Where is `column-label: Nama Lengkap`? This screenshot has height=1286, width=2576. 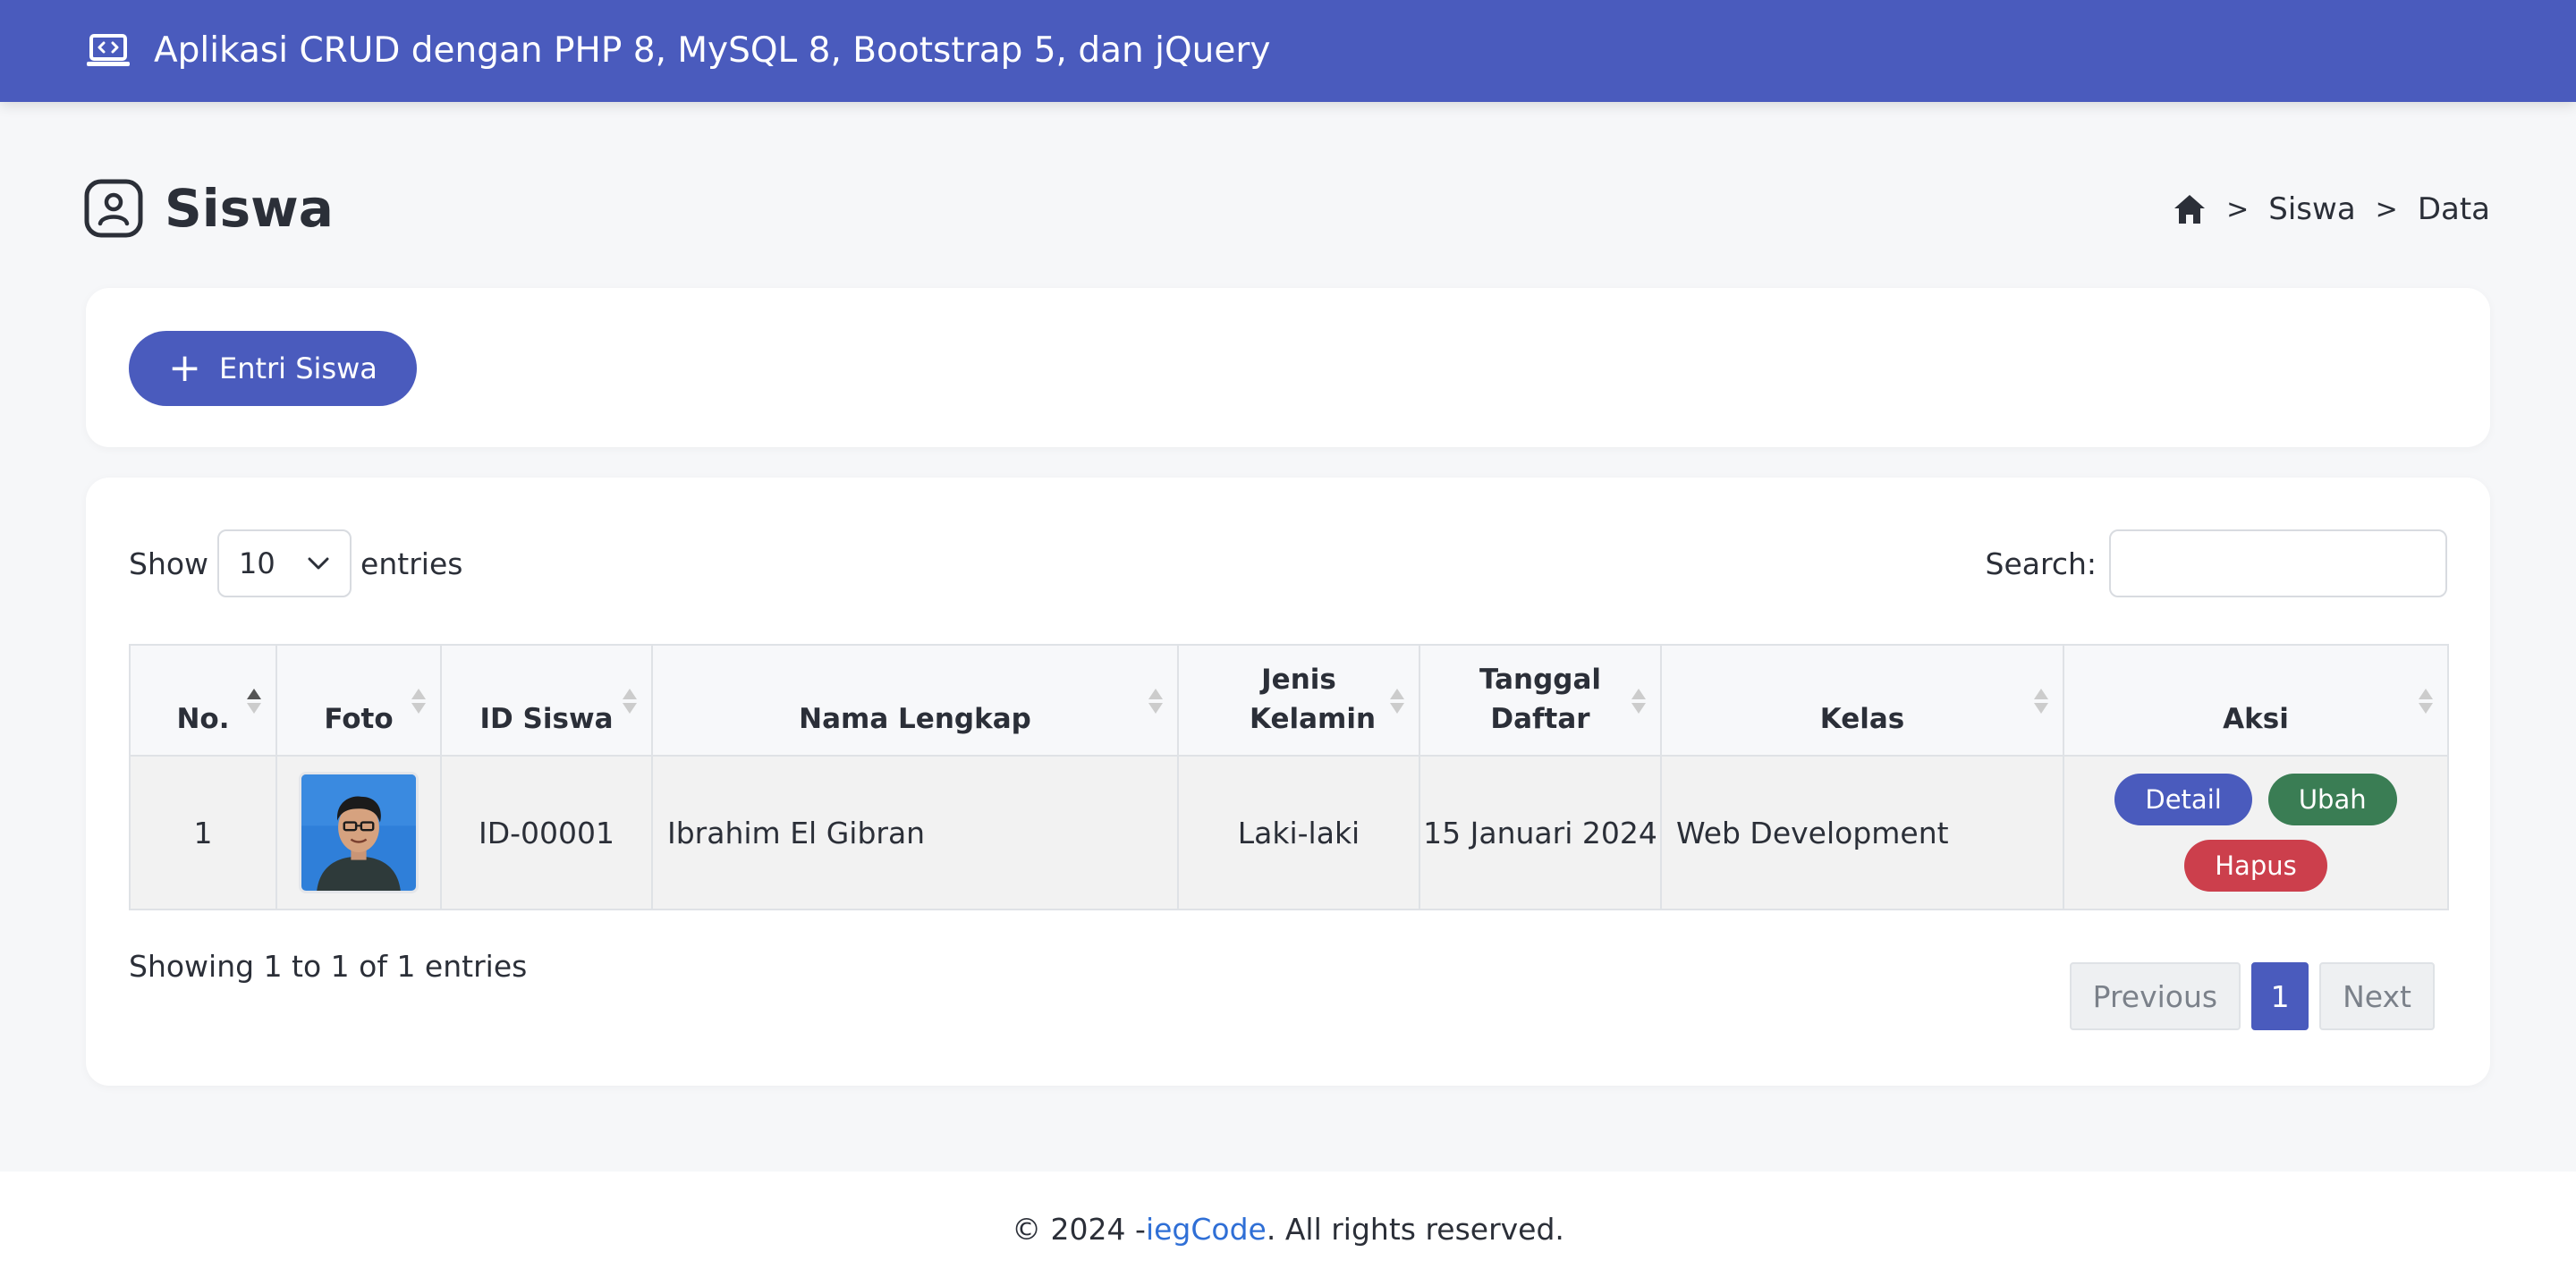 column-label: Nama Lengkap is located at coordinates (915, 719).